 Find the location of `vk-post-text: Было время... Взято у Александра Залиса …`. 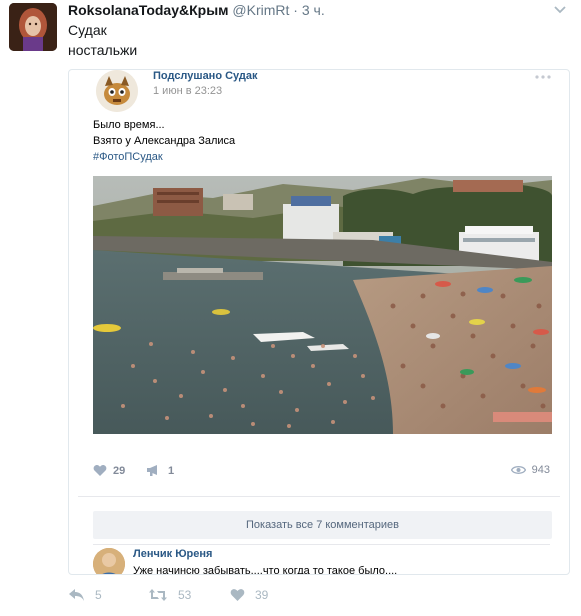

vk-post-text: Было время... Взято у Александра Залиса … is located at coordinates (164, 141).